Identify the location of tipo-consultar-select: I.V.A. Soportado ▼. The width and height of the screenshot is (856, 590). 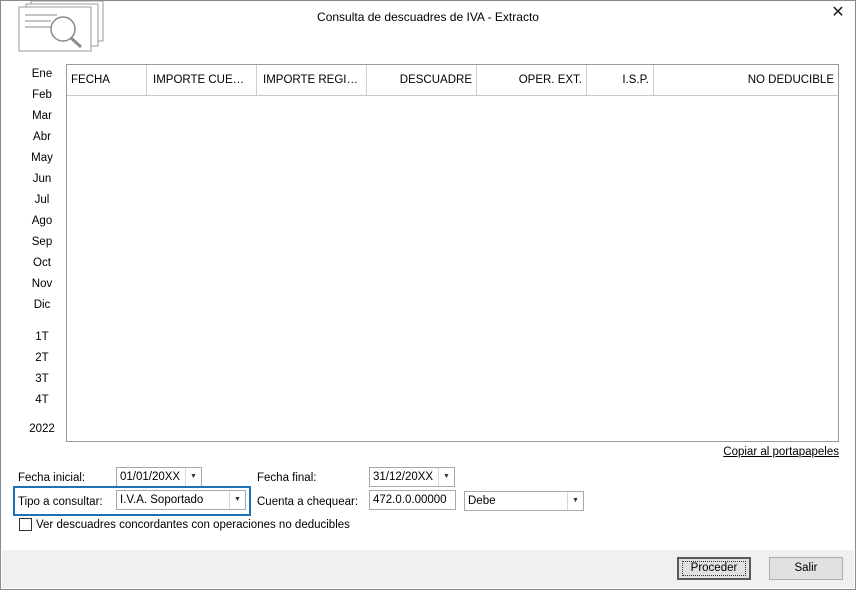
(181, 500).